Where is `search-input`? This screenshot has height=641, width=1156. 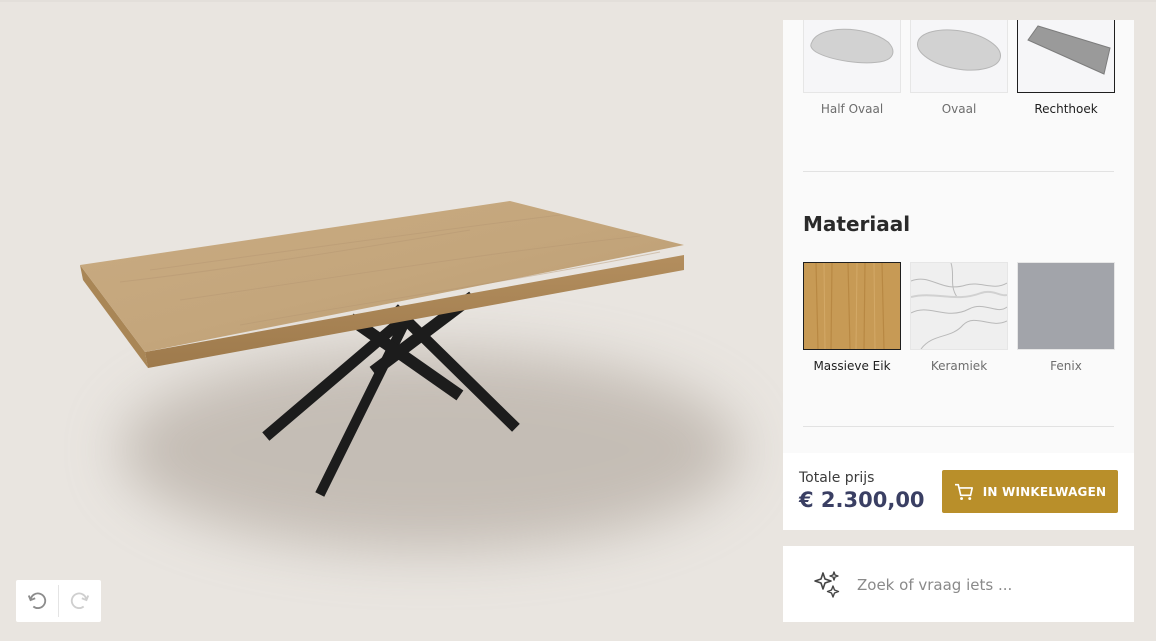 search-input is located at coordinates (984, 585).